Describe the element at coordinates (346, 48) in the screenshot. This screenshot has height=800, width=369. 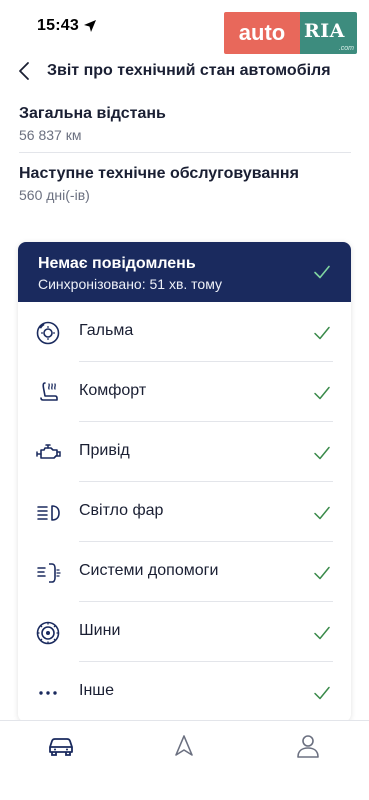
I see `watermark-suffix: .com` at that location.